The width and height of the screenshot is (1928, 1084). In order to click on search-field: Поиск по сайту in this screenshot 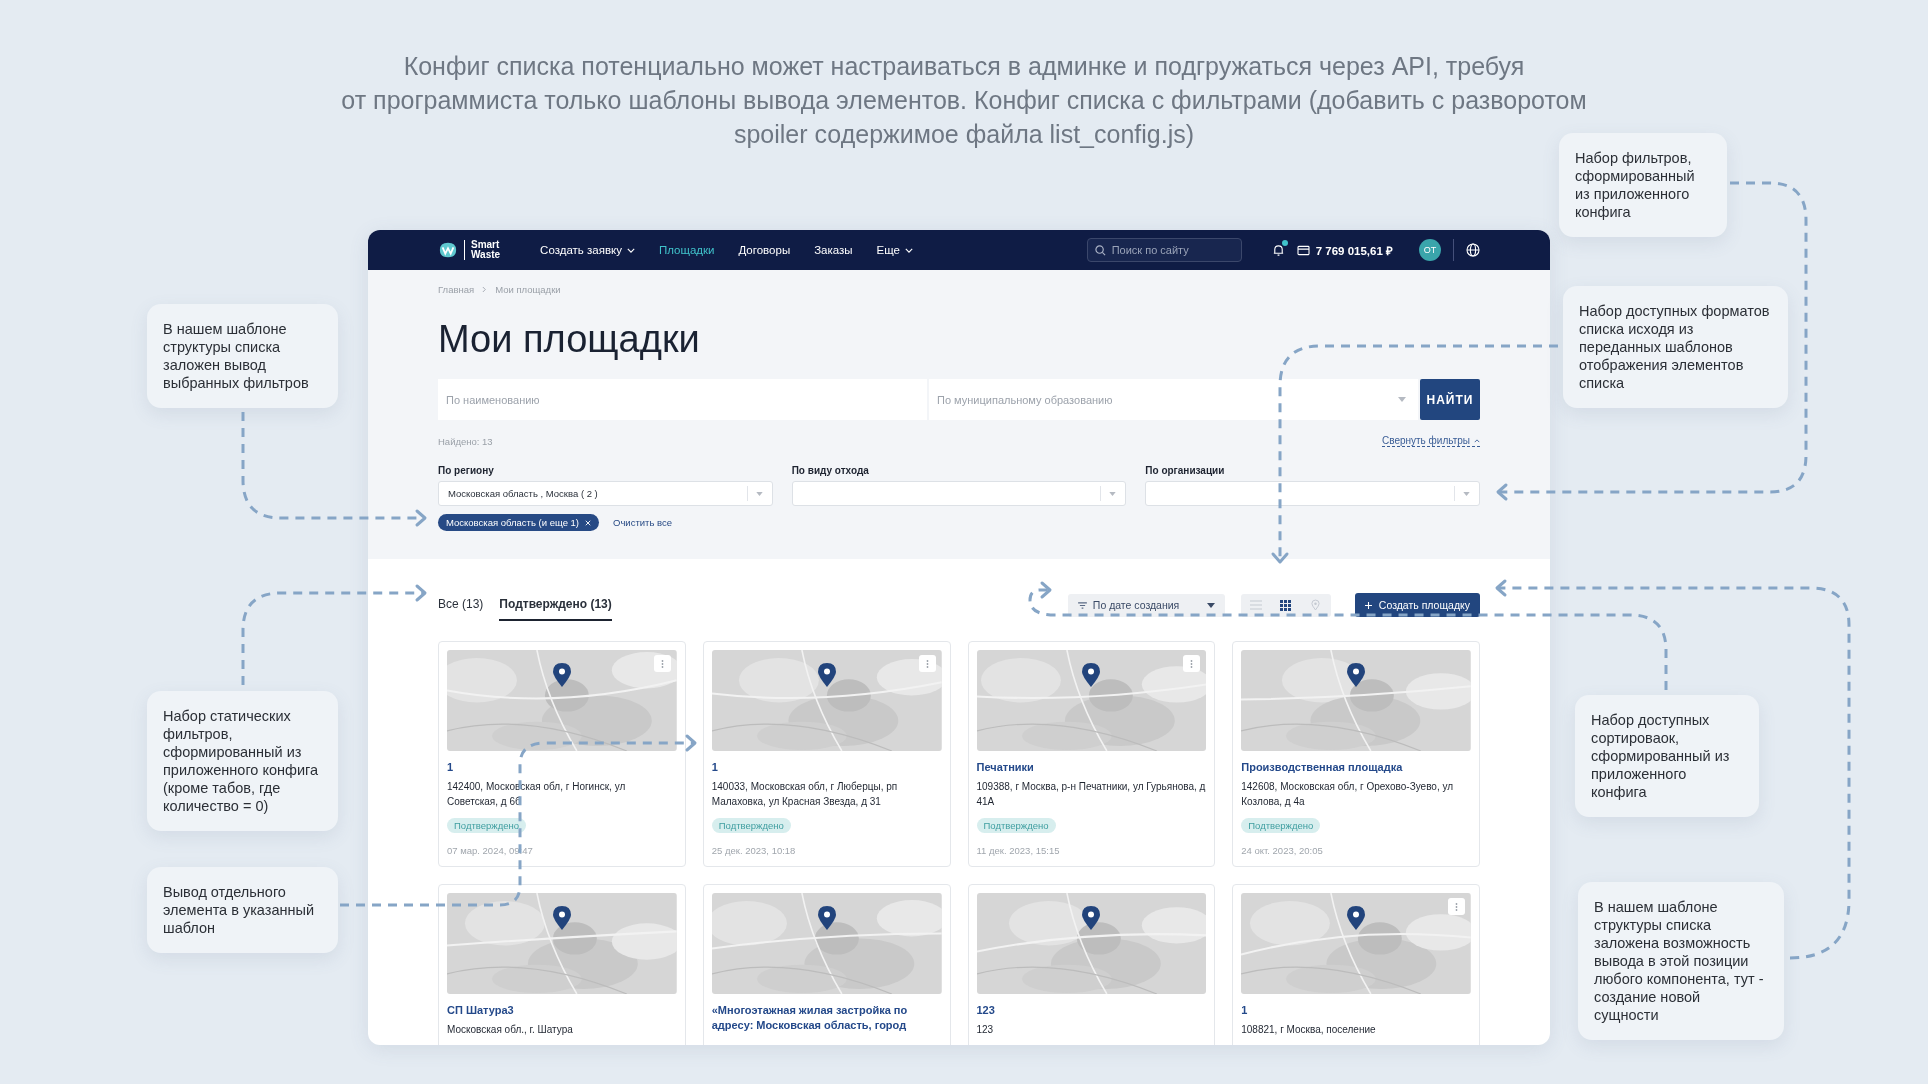, I will do `click(1164, 250)`.